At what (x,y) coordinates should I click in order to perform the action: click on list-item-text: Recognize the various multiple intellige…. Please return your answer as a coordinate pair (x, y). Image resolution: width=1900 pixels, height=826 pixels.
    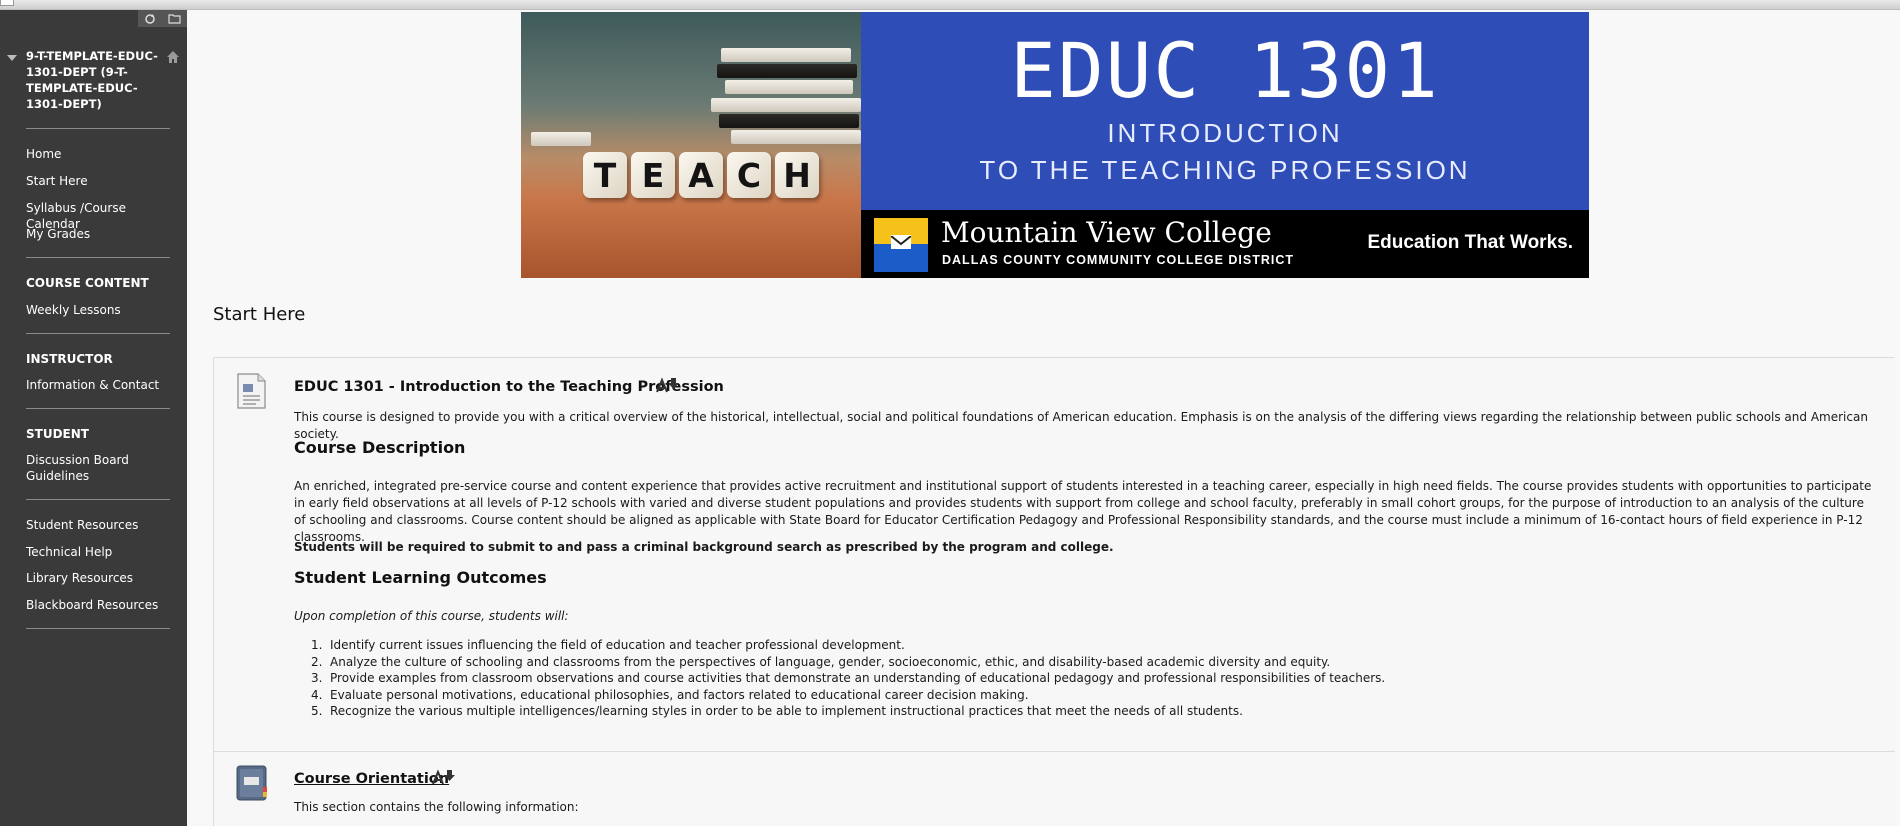
    Looking at the image, I should click on (786, 711).